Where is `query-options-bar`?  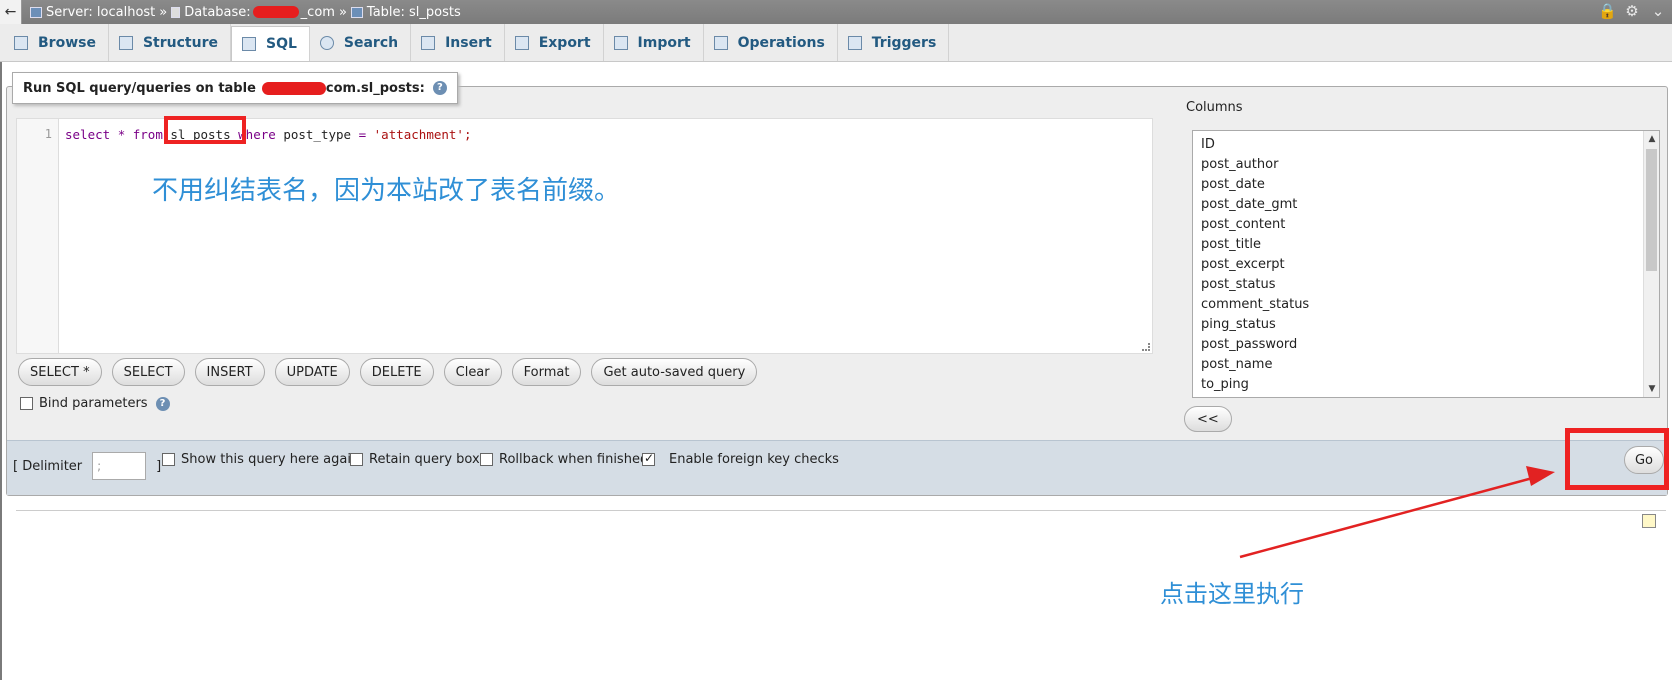 query-options-bar is located at coordinates (837, 467).